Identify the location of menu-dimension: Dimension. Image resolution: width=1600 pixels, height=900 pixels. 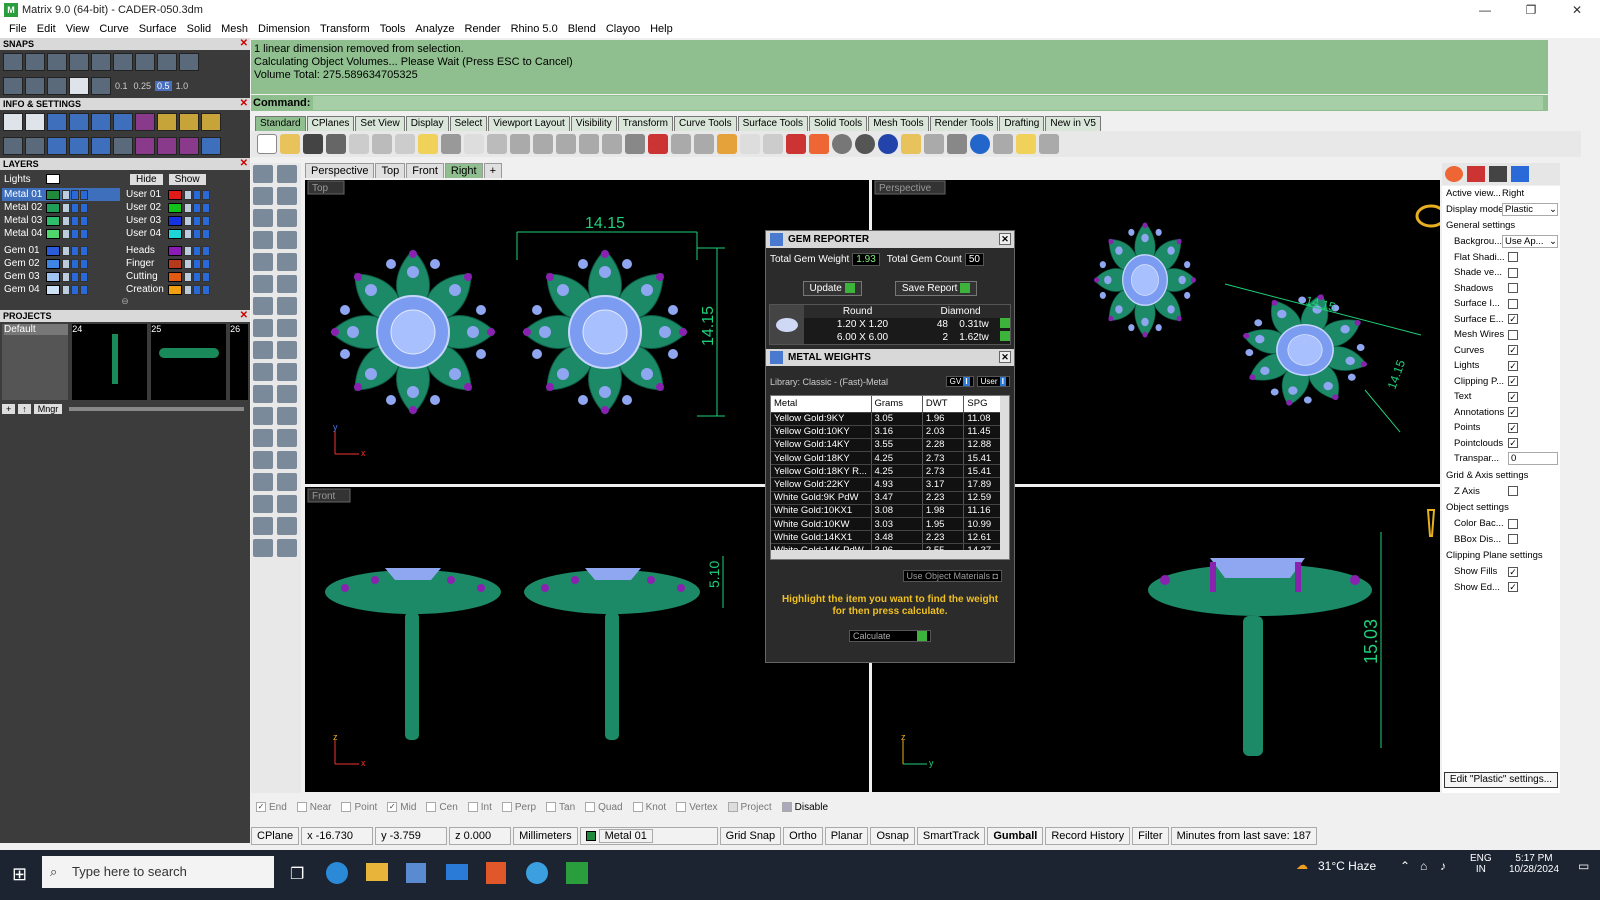
(284, 29).